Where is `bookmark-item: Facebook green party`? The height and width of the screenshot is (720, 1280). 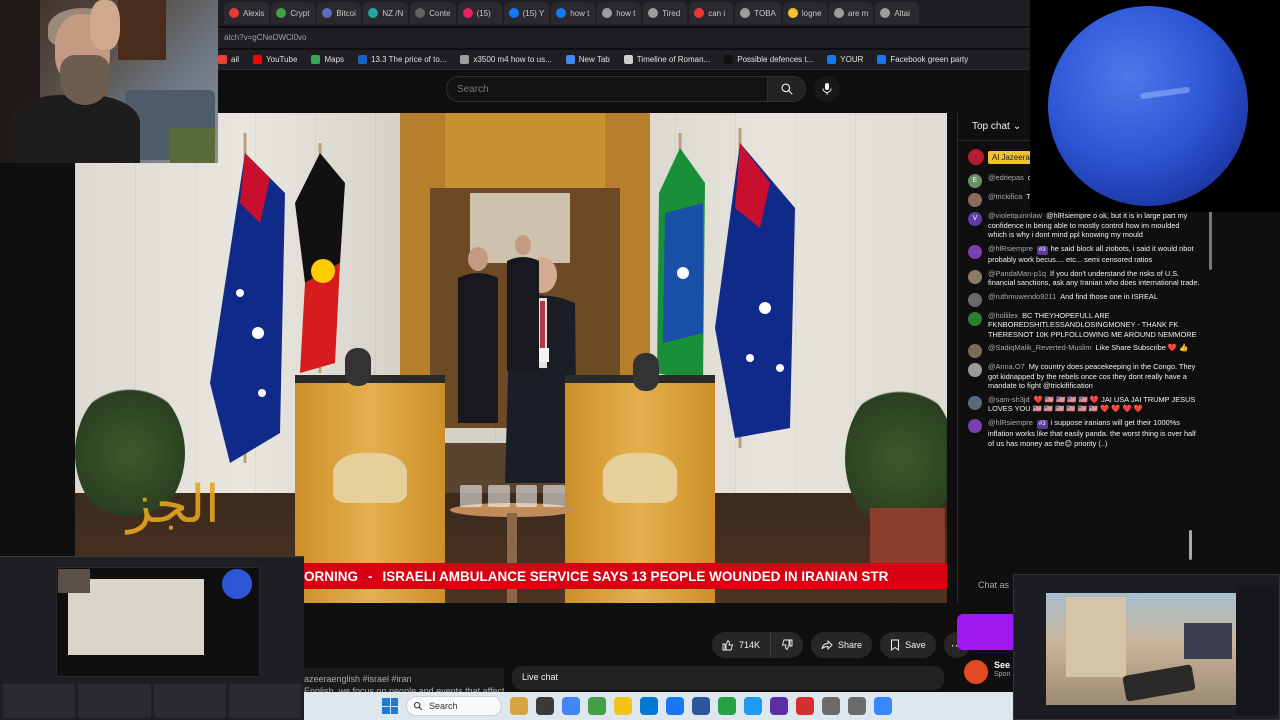
bookmark-item: Facebook green party is located at coordinates (922, 59).